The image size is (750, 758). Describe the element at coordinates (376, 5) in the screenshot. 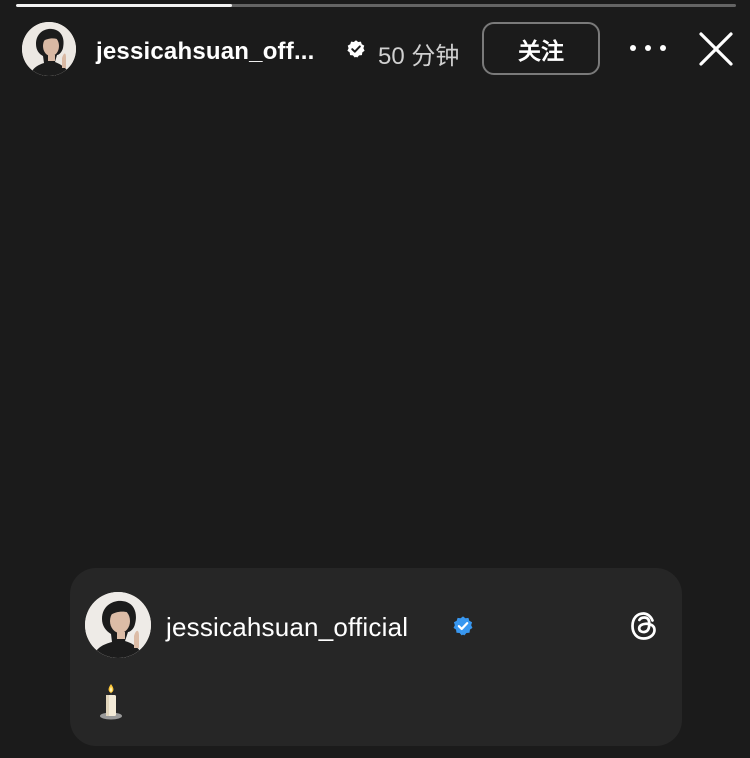

I see `story-progress-bar` at that location.